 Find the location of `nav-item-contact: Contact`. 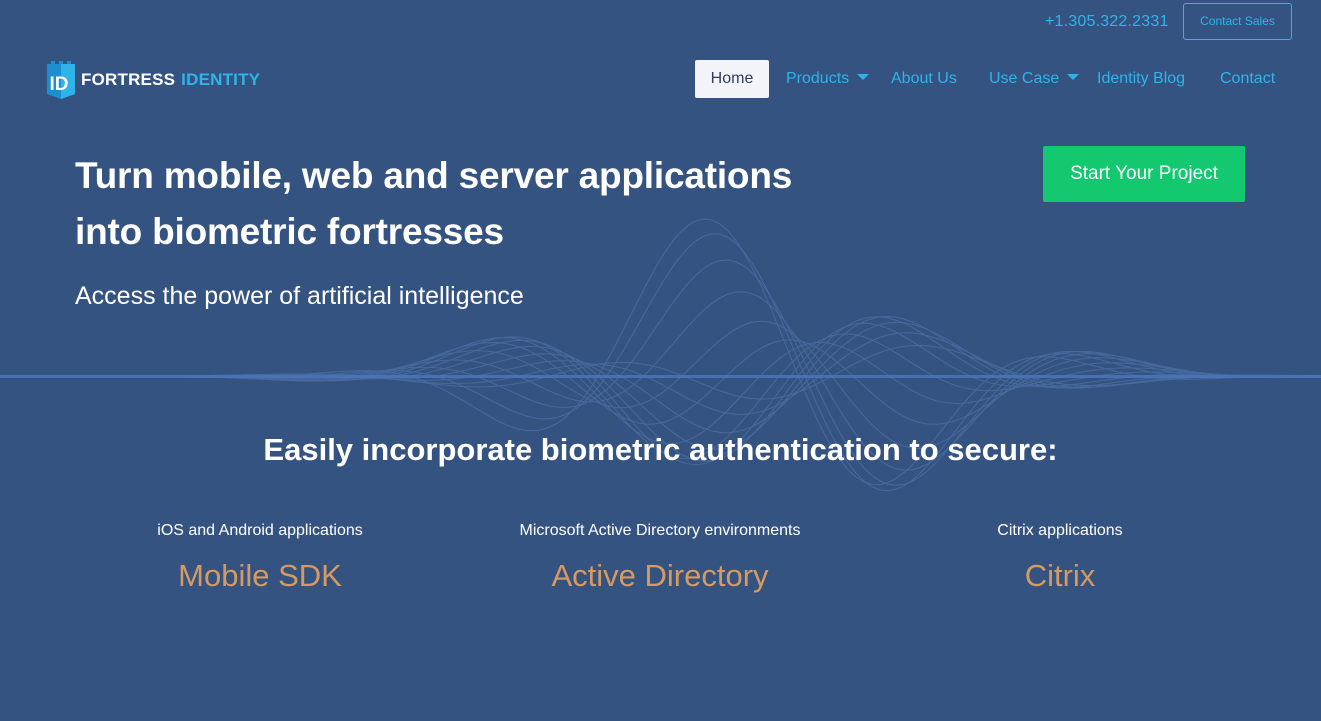

nav-item-contact: Contact is located at coordinates (1247, 79).